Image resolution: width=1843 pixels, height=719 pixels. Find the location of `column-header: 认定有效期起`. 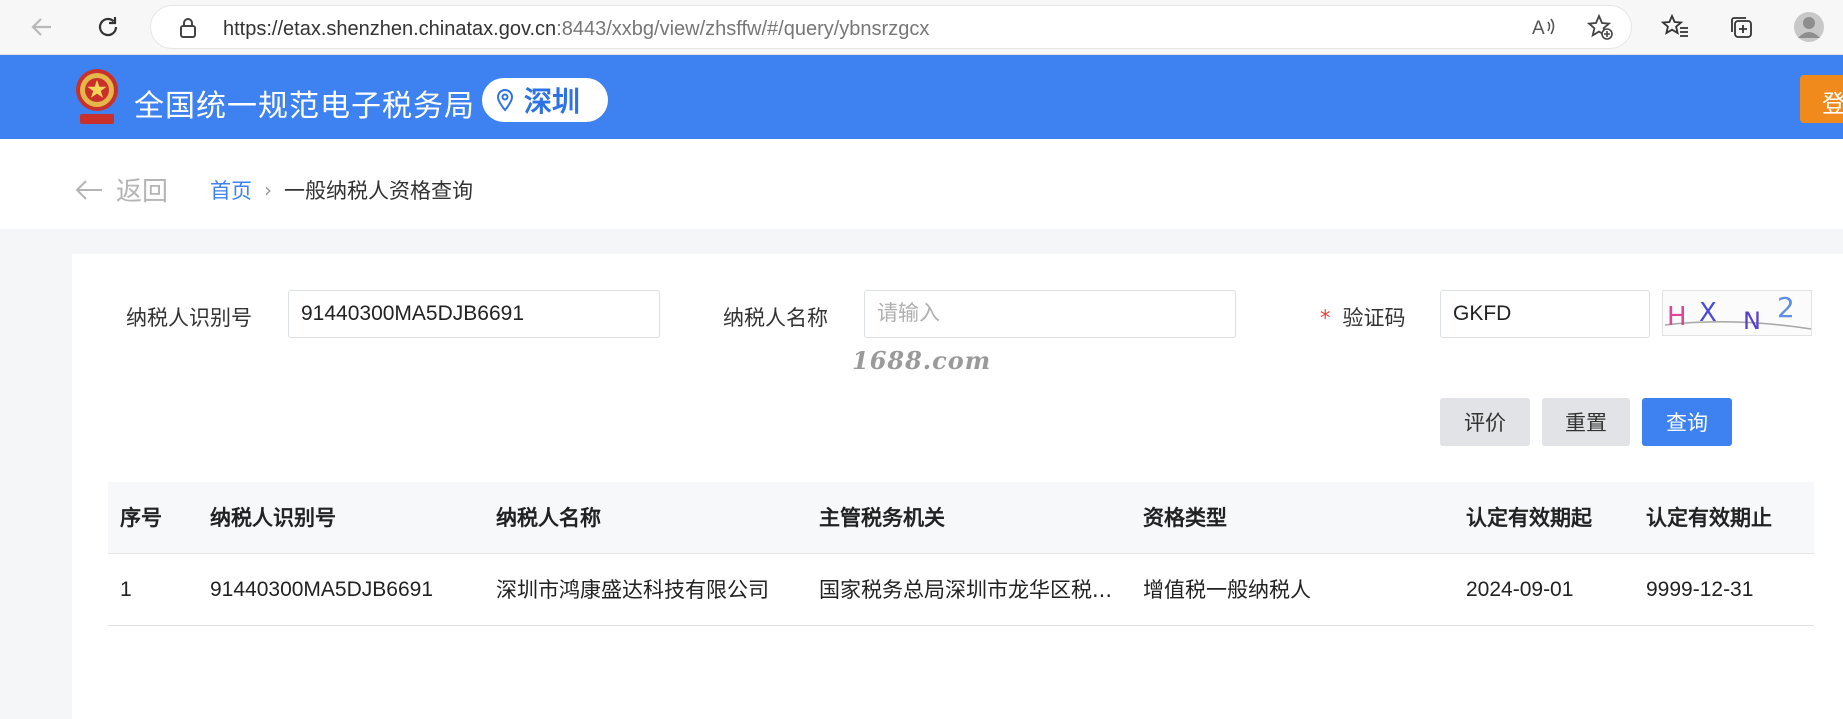

column-header: 认定有效期起 is located at coordinates (1529, 518).